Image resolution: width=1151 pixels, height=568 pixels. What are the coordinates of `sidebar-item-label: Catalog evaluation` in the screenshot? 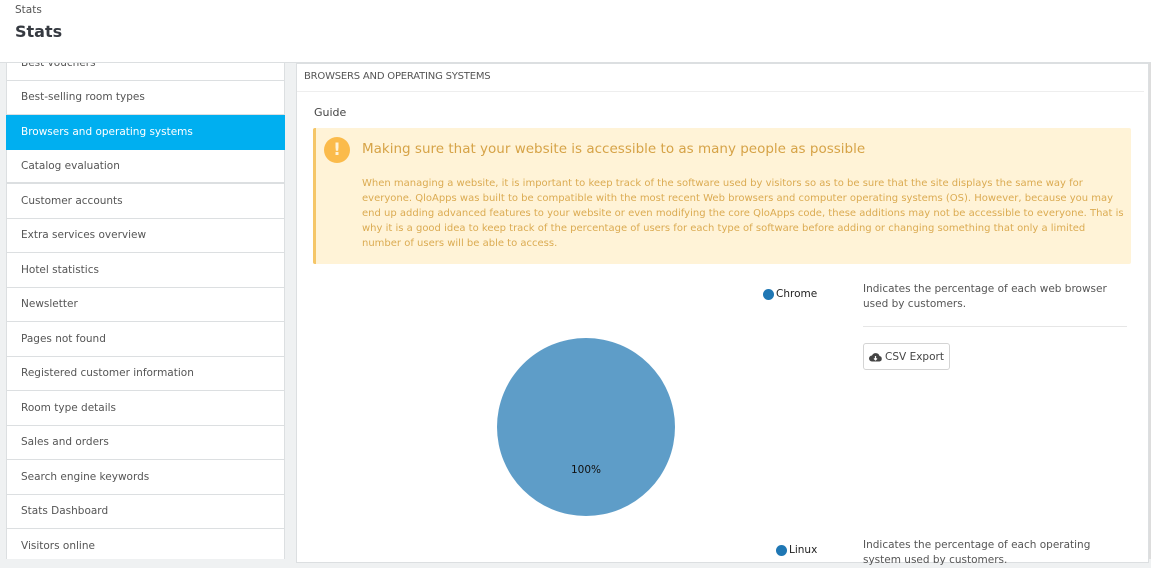 It's located at (70, 165).